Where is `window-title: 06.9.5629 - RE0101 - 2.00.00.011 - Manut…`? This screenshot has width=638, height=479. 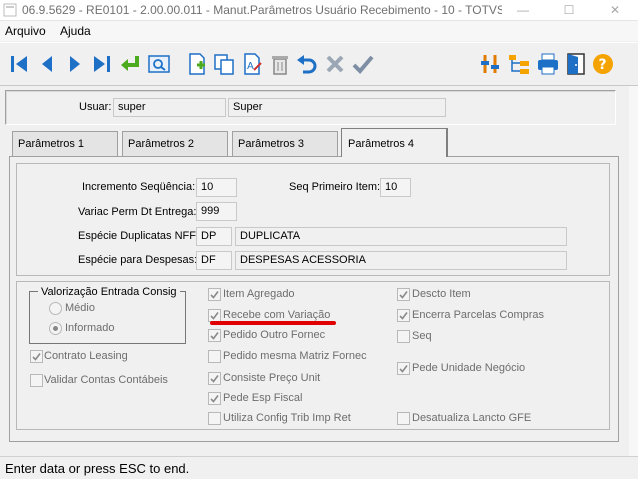 window-title: 06.9.5629 - RE0101 - 2.00.00.011 - Manut… is located at coordinates (262, 10).